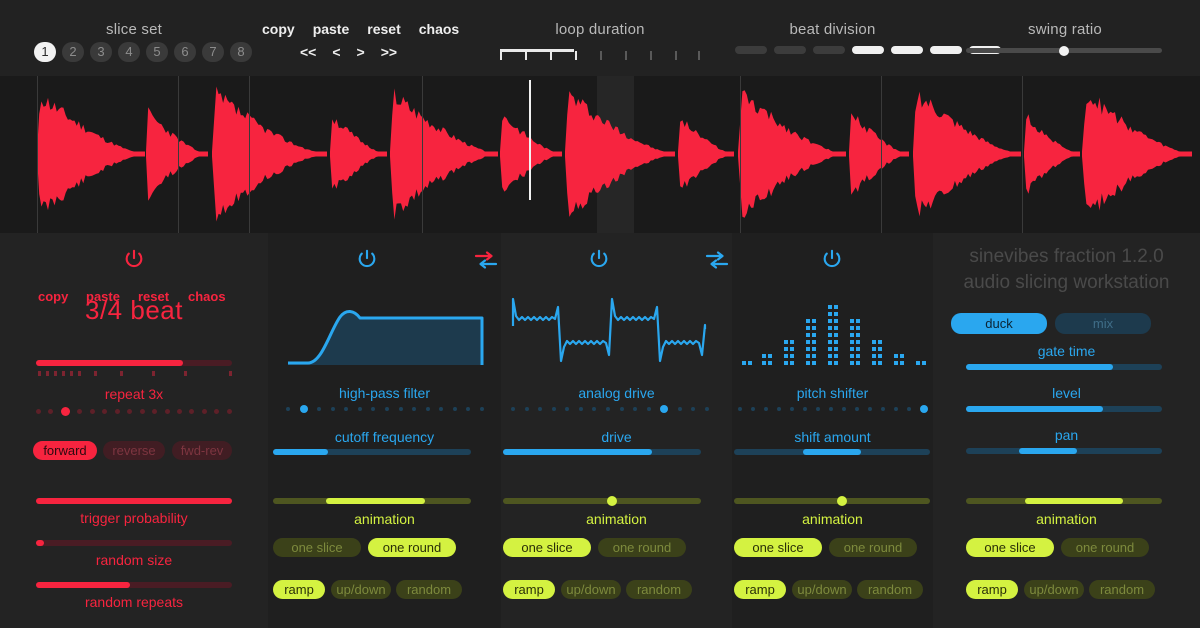  I want to click on swing-ratio-slider, so click(1064, 50).